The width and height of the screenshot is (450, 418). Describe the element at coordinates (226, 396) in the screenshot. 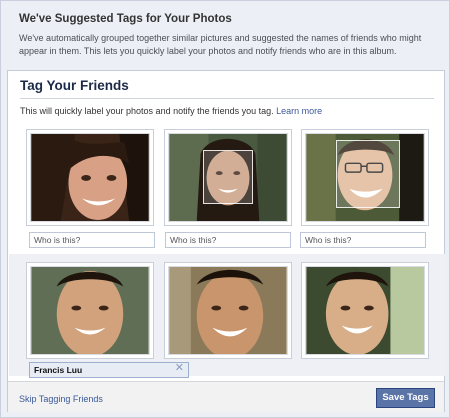

I see `dialog-footer: Skip Tagging Friends Save Tags` at that location.